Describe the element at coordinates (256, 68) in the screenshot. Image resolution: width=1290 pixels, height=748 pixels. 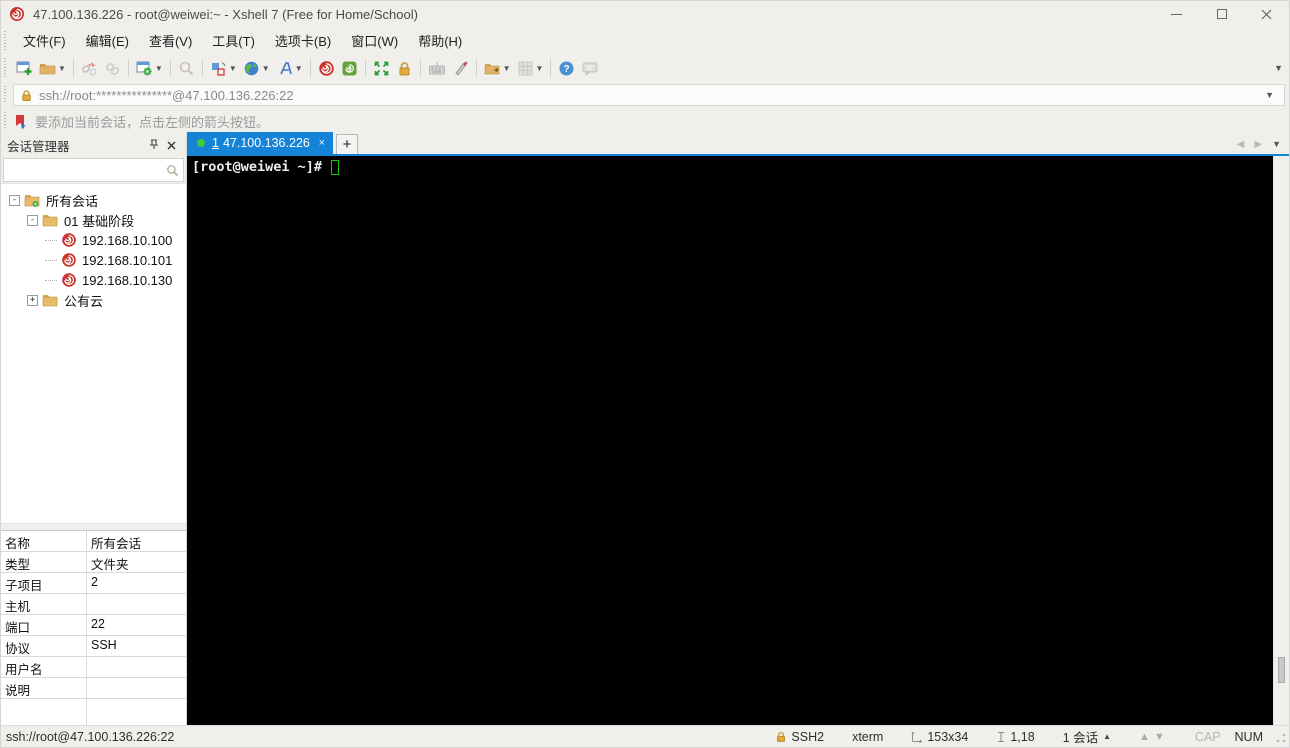
I see `encoding-button: ▼` at that location.